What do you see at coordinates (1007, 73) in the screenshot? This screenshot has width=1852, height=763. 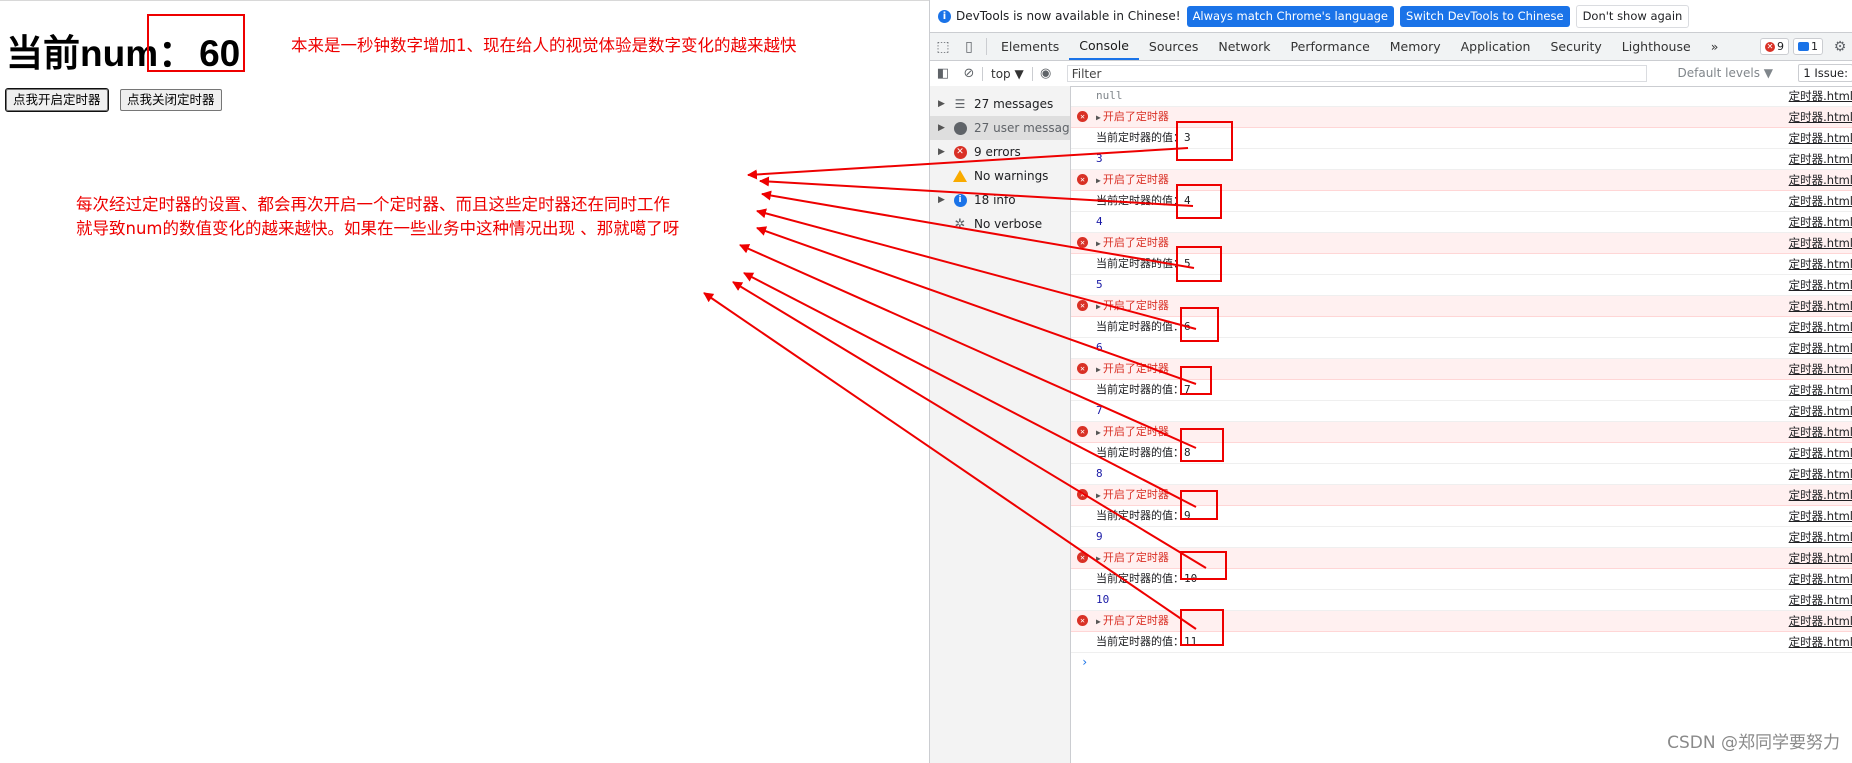 I see `context-selector: top ▼` at bounding box center [1007, 73].